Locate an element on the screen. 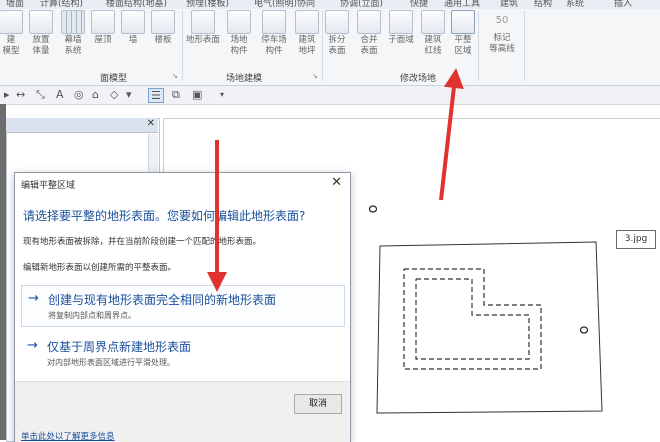  menu-item: 建筑 is located at coordinates (509, 4).